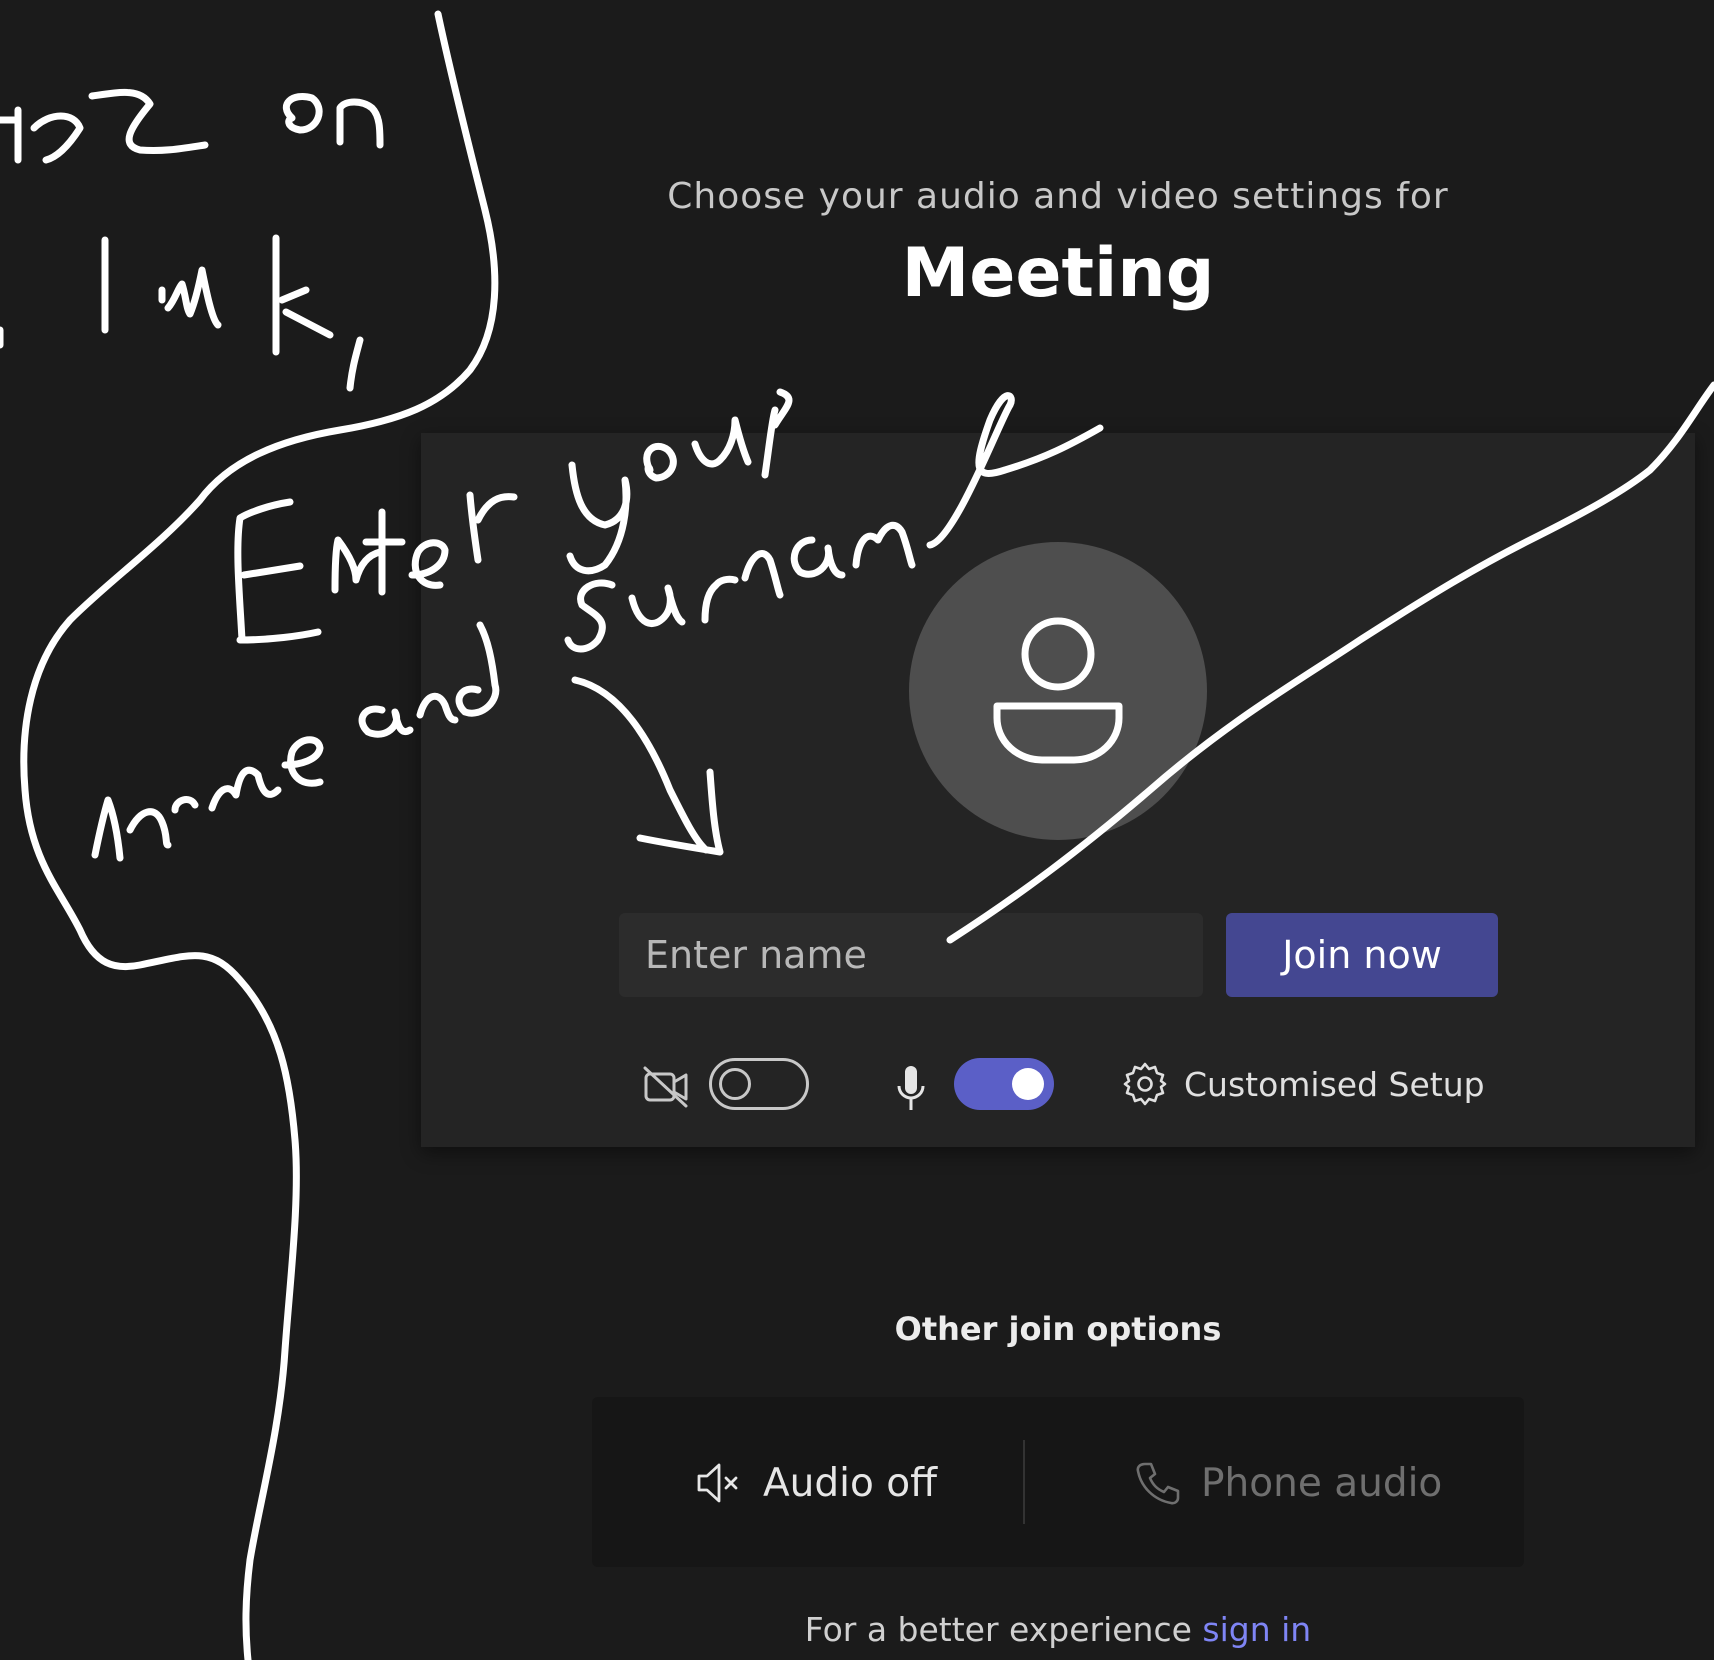 This screenshot has height=1660, width=1714. I want to click on microphone-toggle, so click(1004, 1084).